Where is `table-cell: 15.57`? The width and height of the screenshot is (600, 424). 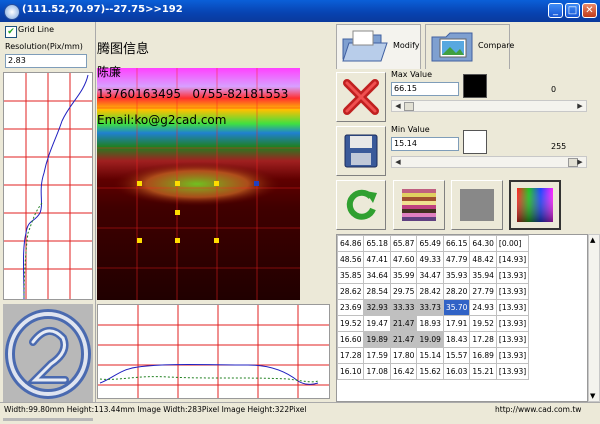 table-cell: 15.57 is located at coordinates (456, 355).